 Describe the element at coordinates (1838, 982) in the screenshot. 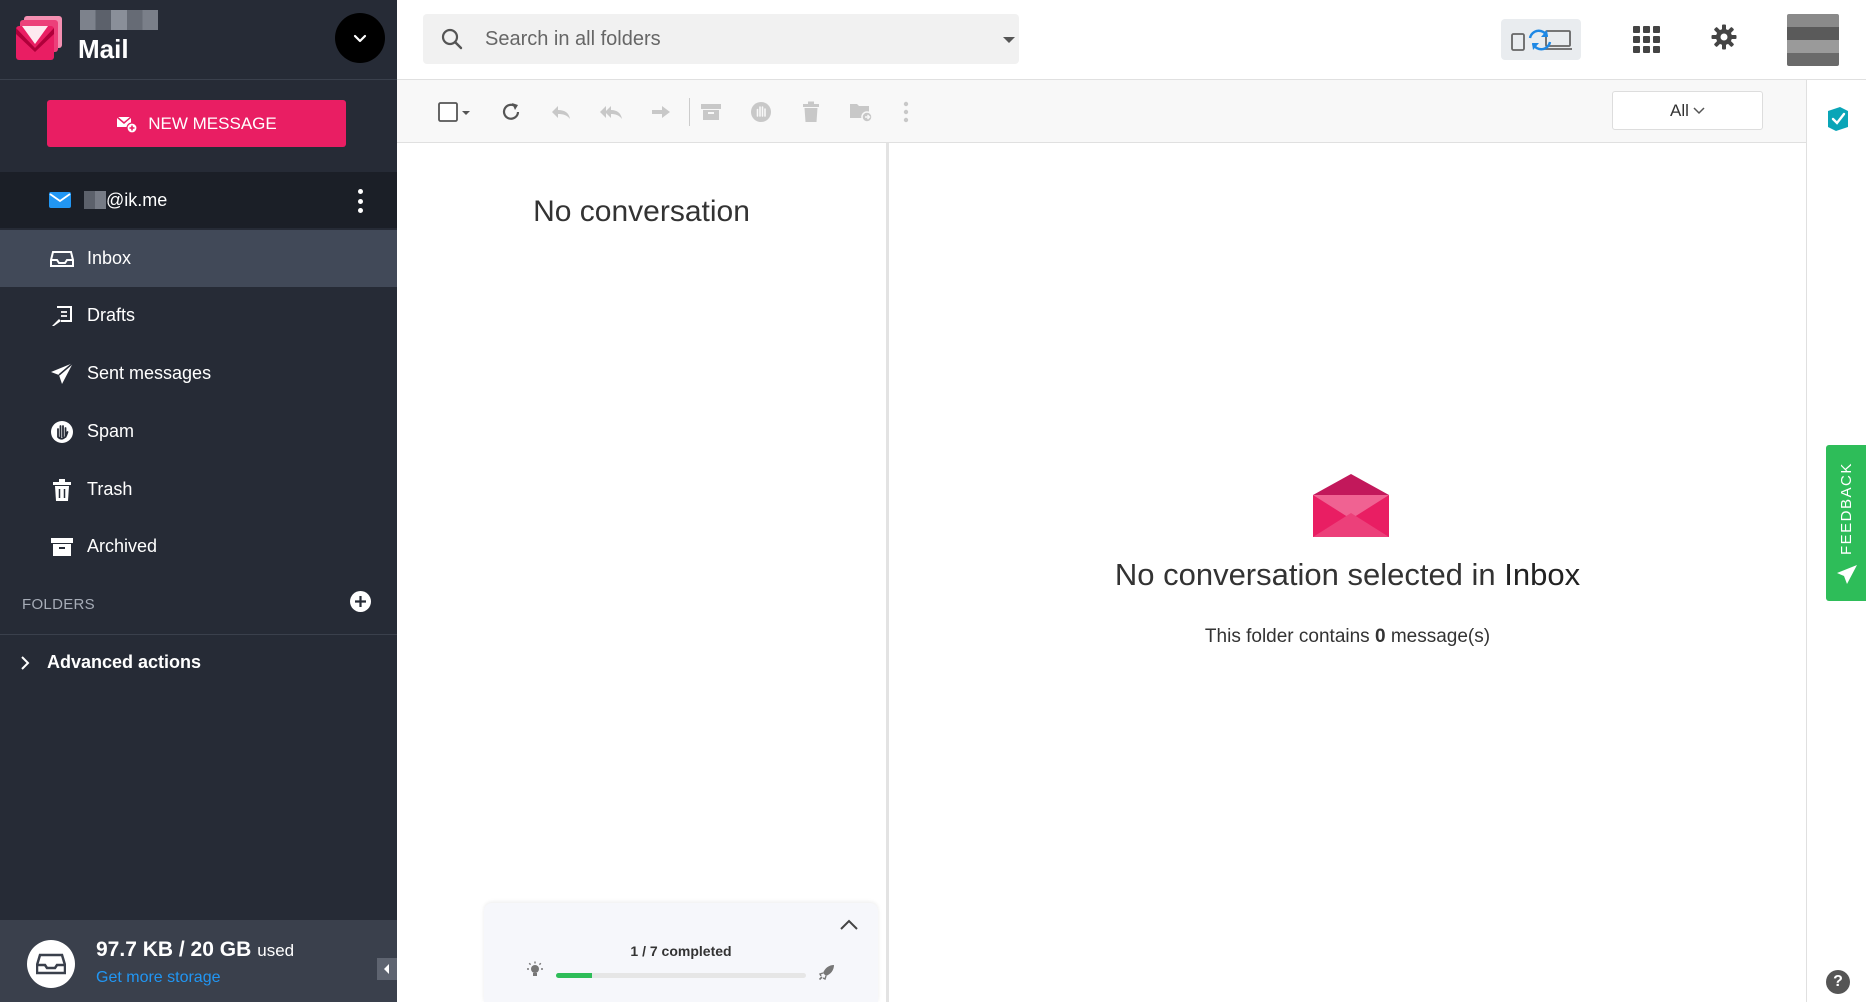

I see `help-button: ?` at that location.